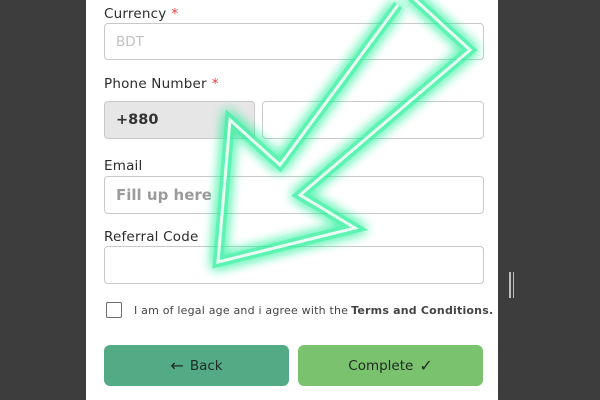  What do you see at coordinates (422, 310) in the screenshot?
I see `terms-link: Terms and Conditions.` at bounding box center [422, 310].